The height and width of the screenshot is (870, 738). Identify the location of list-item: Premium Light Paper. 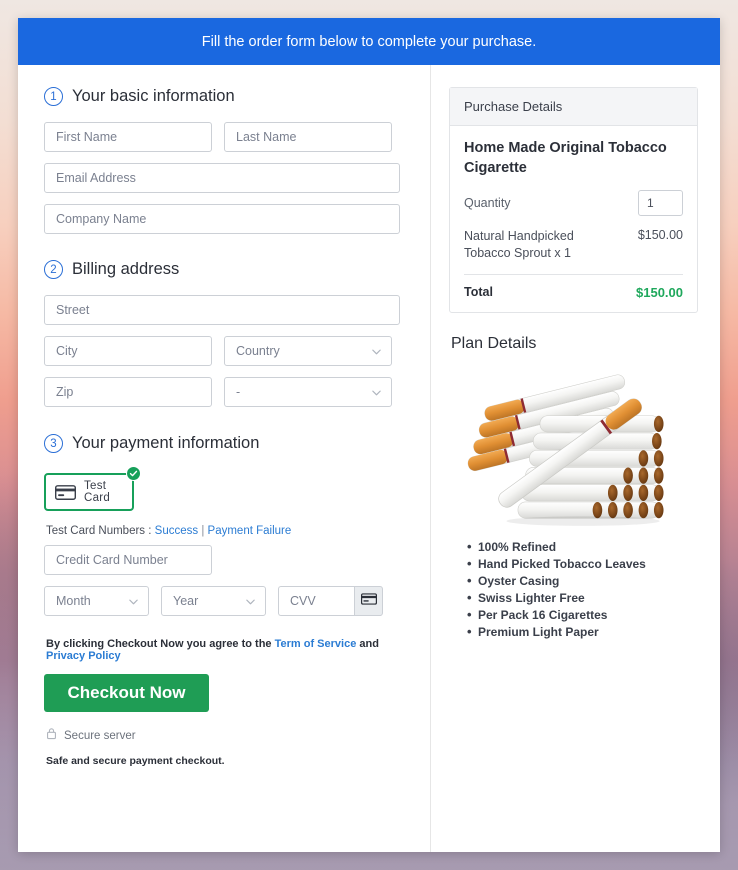
(582, 632).